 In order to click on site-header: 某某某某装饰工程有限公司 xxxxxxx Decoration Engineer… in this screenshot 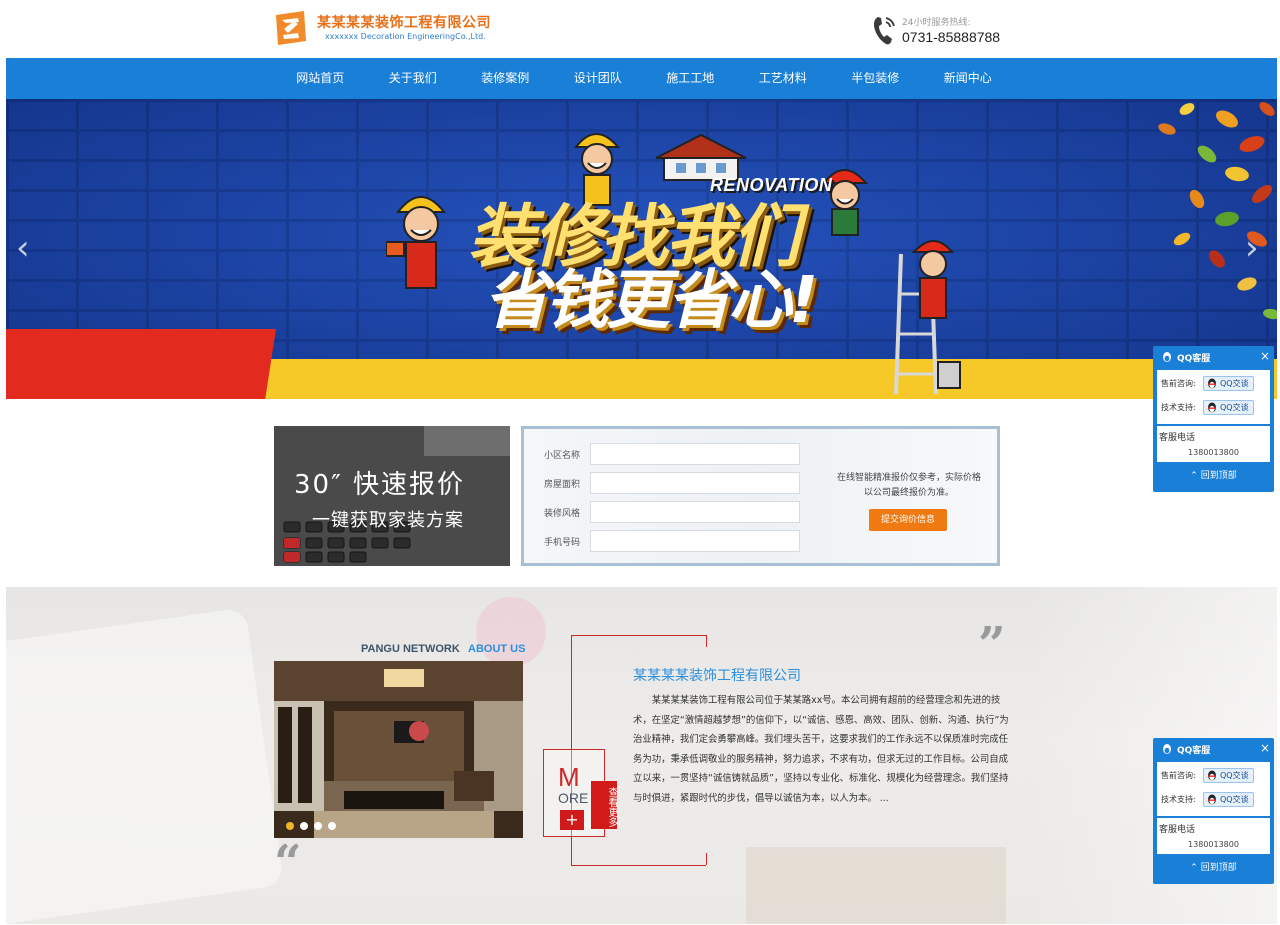, I will do `click(640, 29)`.